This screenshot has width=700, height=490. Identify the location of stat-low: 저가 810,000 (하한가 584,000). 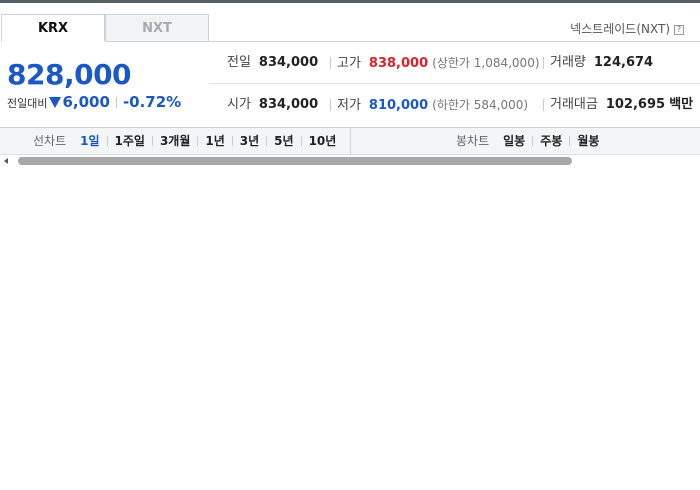
(432, 105).